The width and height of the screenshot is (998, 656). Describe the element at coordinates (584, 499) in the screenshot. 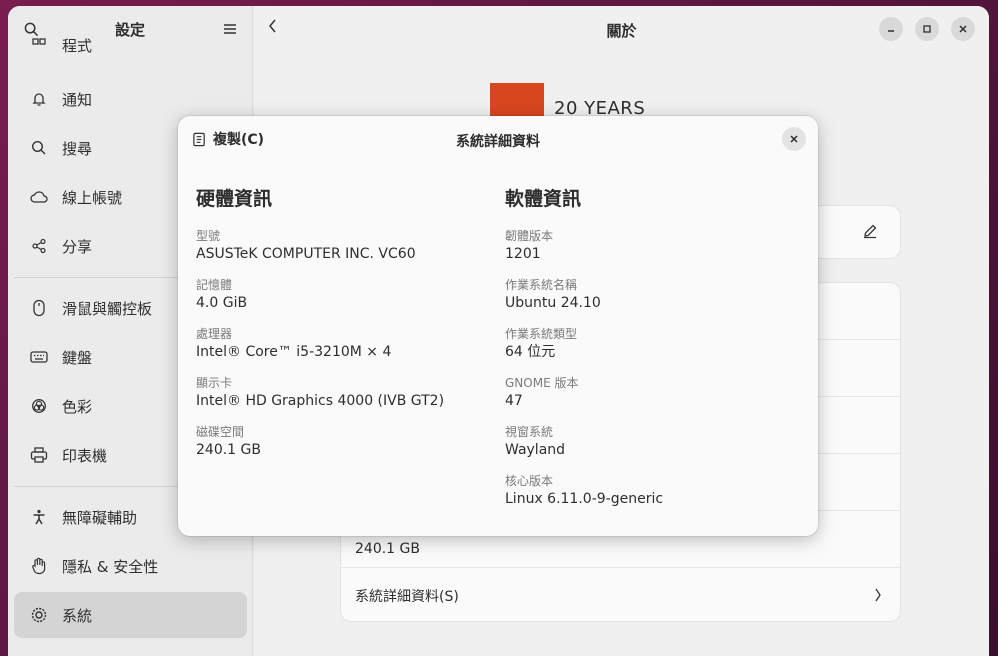

I see `sw-field-value: Linux 6.11.0-9-generic` at that location.